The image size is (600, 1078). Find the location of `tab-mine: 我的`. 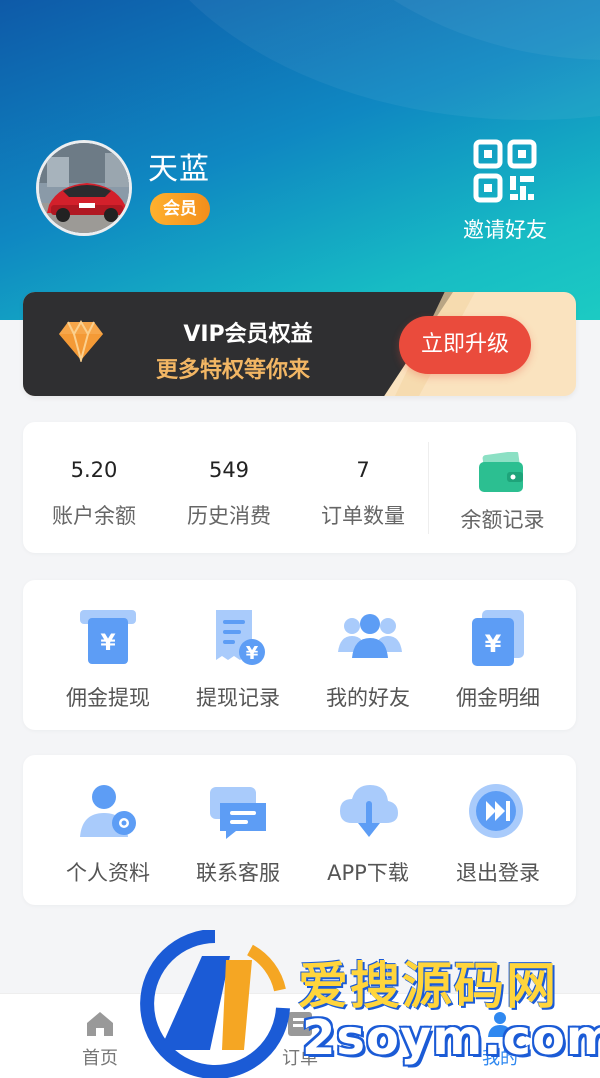

tab-mine: 我的 is located at coordinates (500, 1036).